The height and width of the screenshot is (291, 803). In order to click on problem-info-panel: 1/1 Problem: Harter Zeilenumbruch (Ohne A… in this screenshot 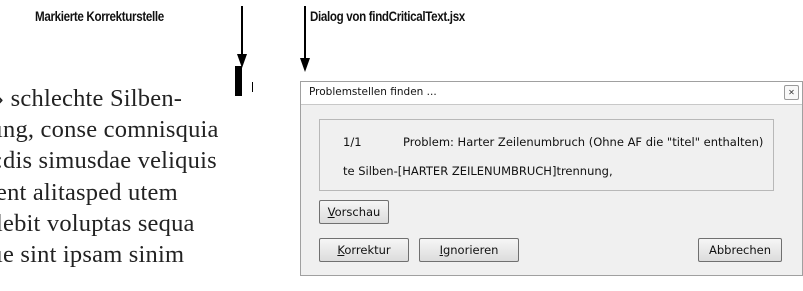, I will do `click(546, 155)`.